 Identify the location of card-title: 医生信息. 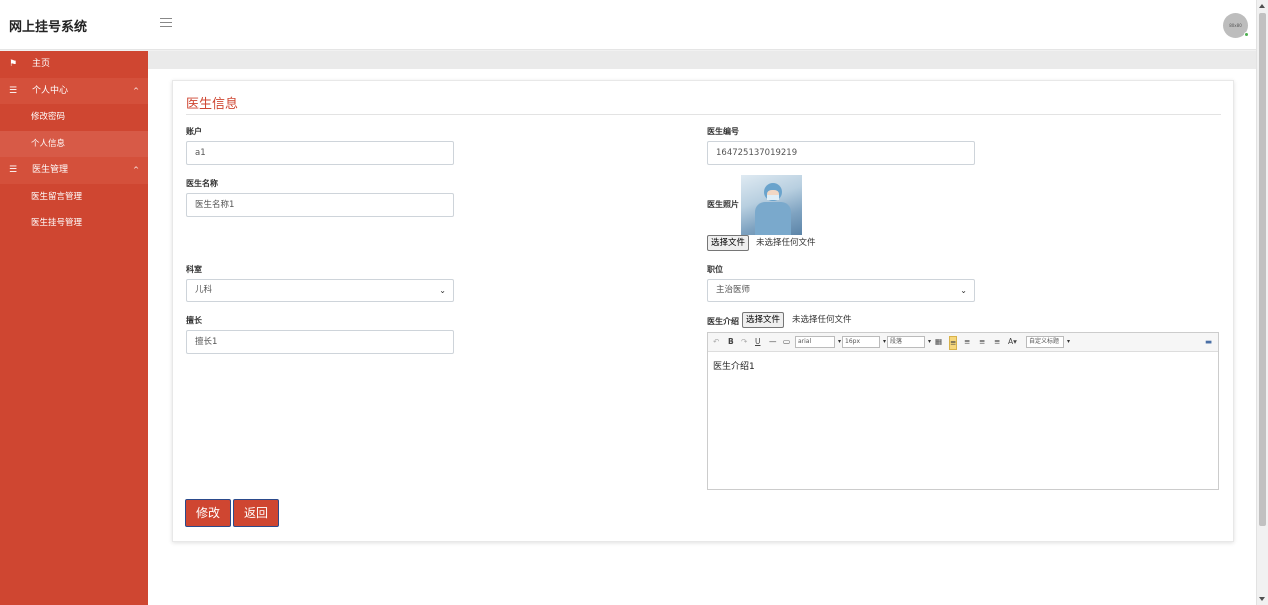
(212, 104).